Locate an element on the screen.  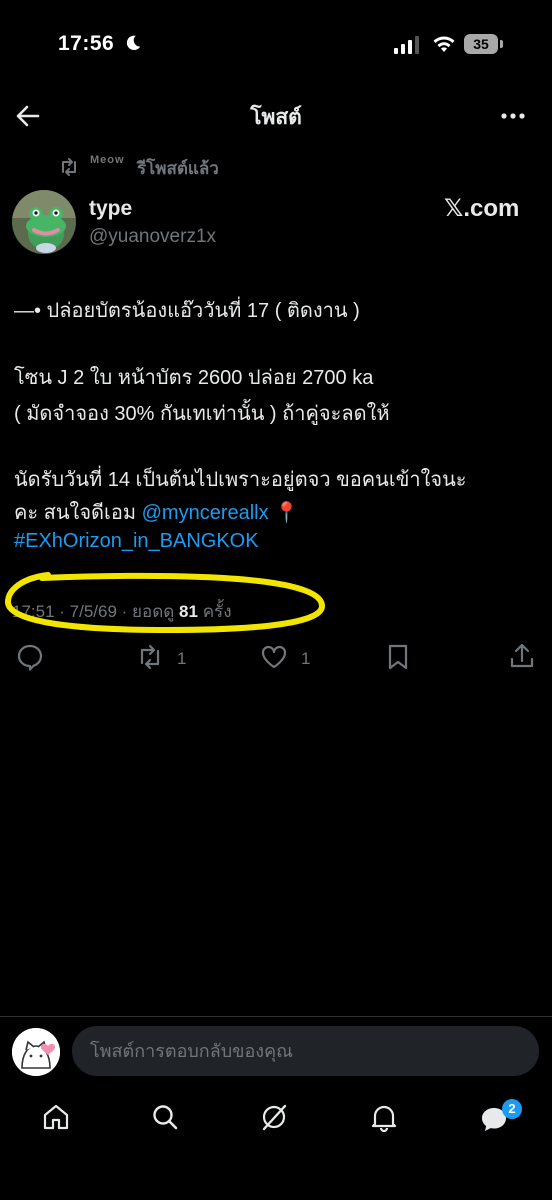
author-avatar is located at coordinates (44, 222).